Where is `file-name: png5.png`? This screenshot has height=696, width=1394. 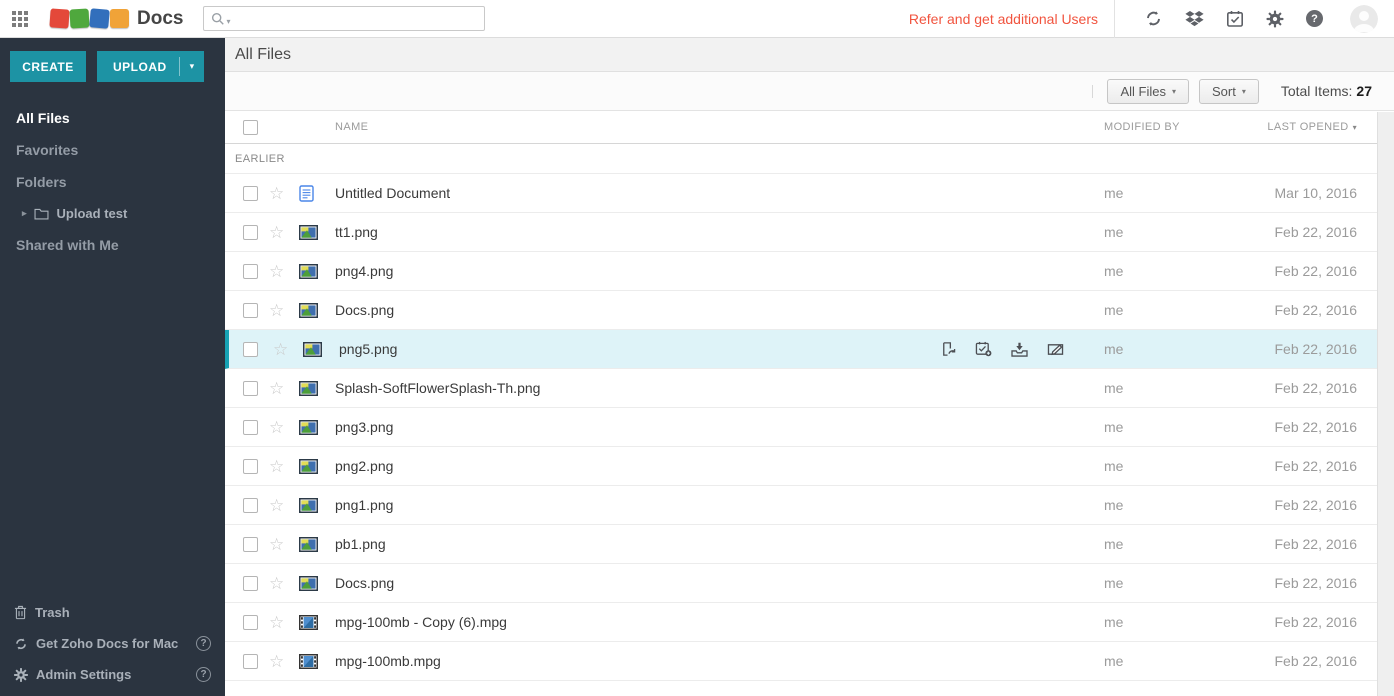 file-name: png5.png is located at coordinates (368, 349).